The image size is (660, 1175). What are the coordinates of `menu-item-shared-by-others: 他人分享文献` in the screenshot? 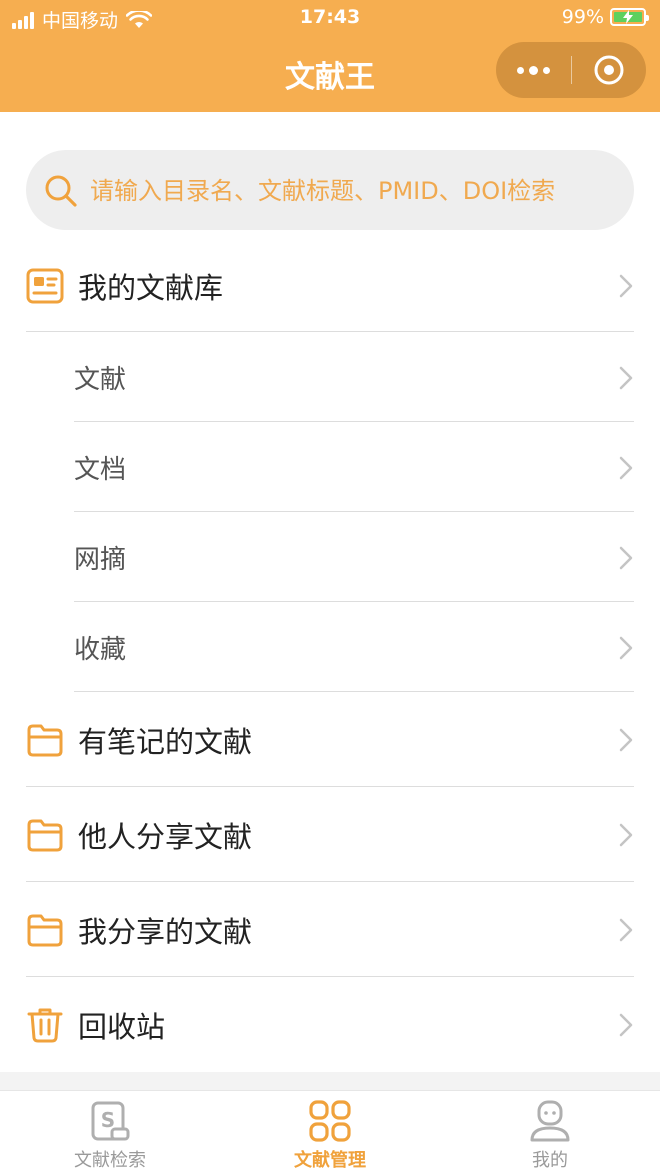 It's located at (330, 835).